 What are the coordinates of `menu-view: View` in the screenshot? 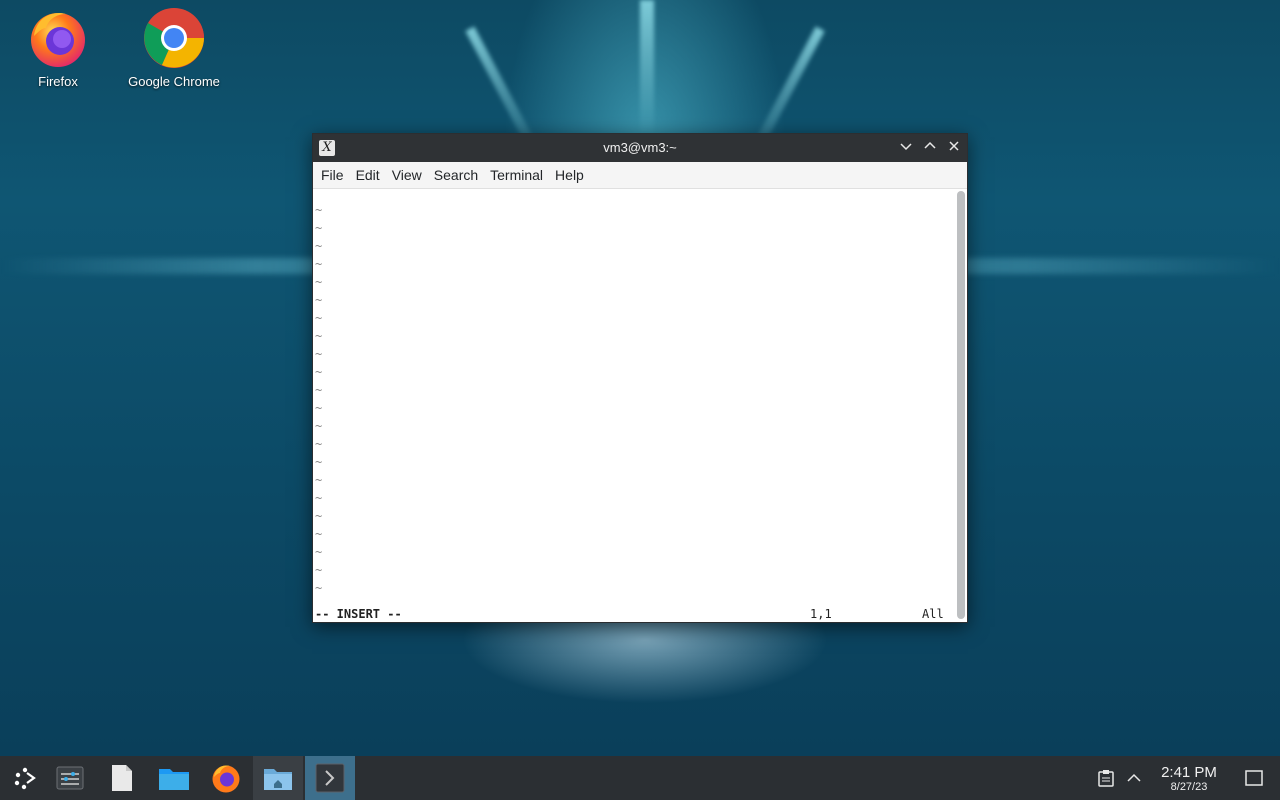 It's located at (407, 175).